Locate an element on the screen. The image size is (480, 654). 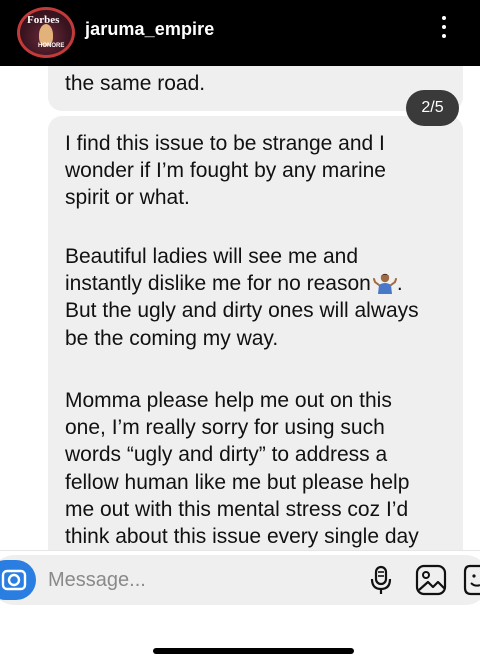
avatar-badge-text: HONORE is located at coordinates (51, 46).